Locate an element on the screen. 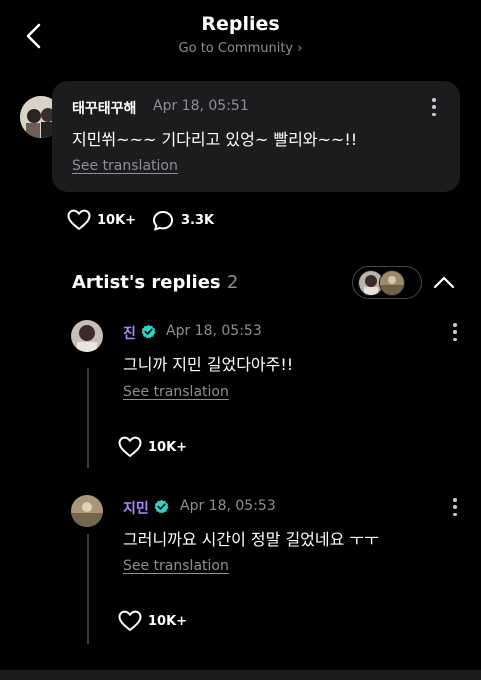  artist-replies-label: Artist's replies is located at coordinates (146, 282).